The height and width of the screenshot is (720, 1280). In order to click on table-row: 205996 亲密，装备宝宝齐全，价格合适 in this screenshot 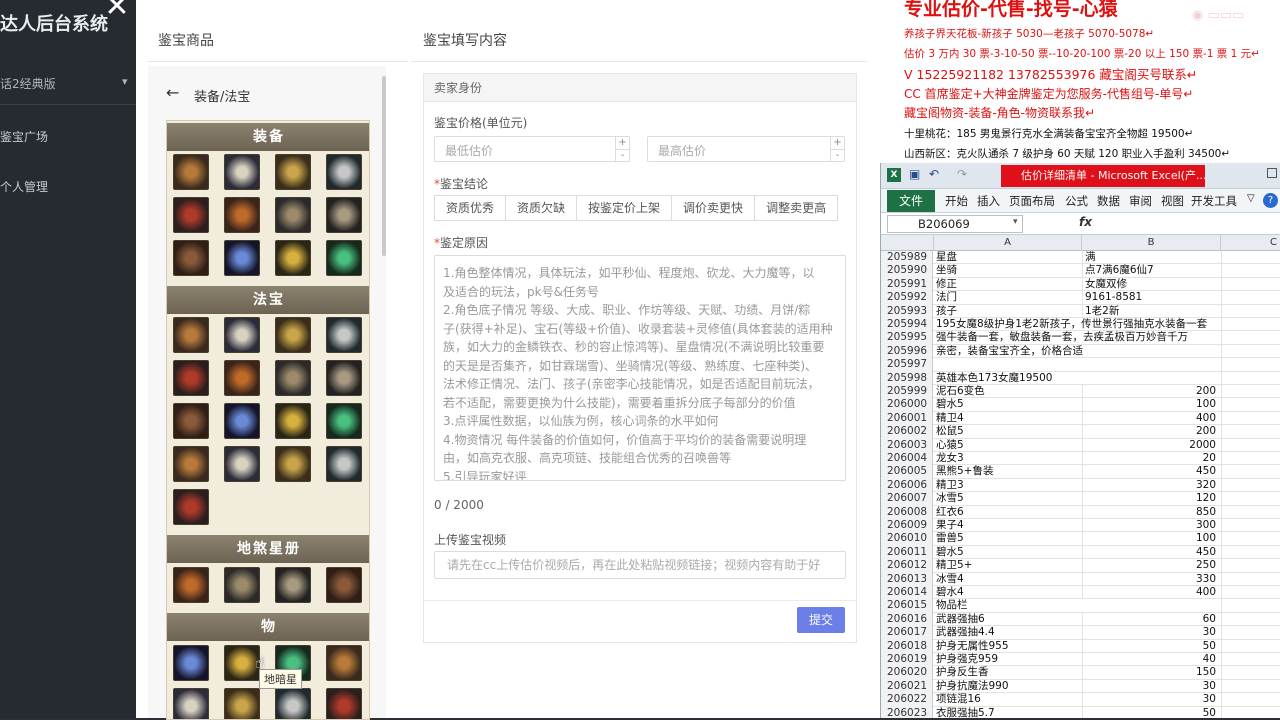, I will do `click(1080, 351)`.